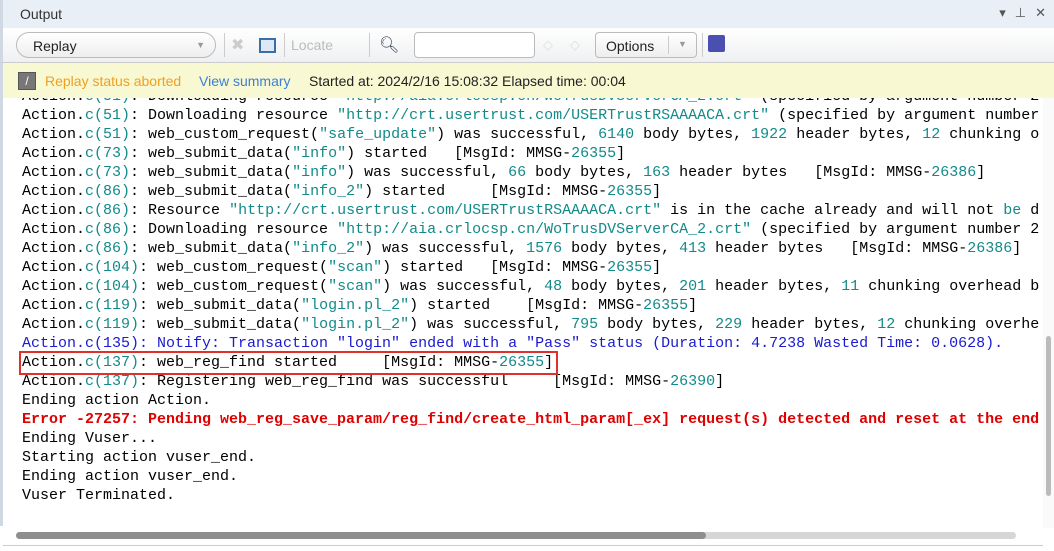 The height and width of the screenshot is (551, 1054). What do you see at coordinates (990, 248) in the screenshot?
I see `log-segment: 26386` at bounding box center [990, 248].